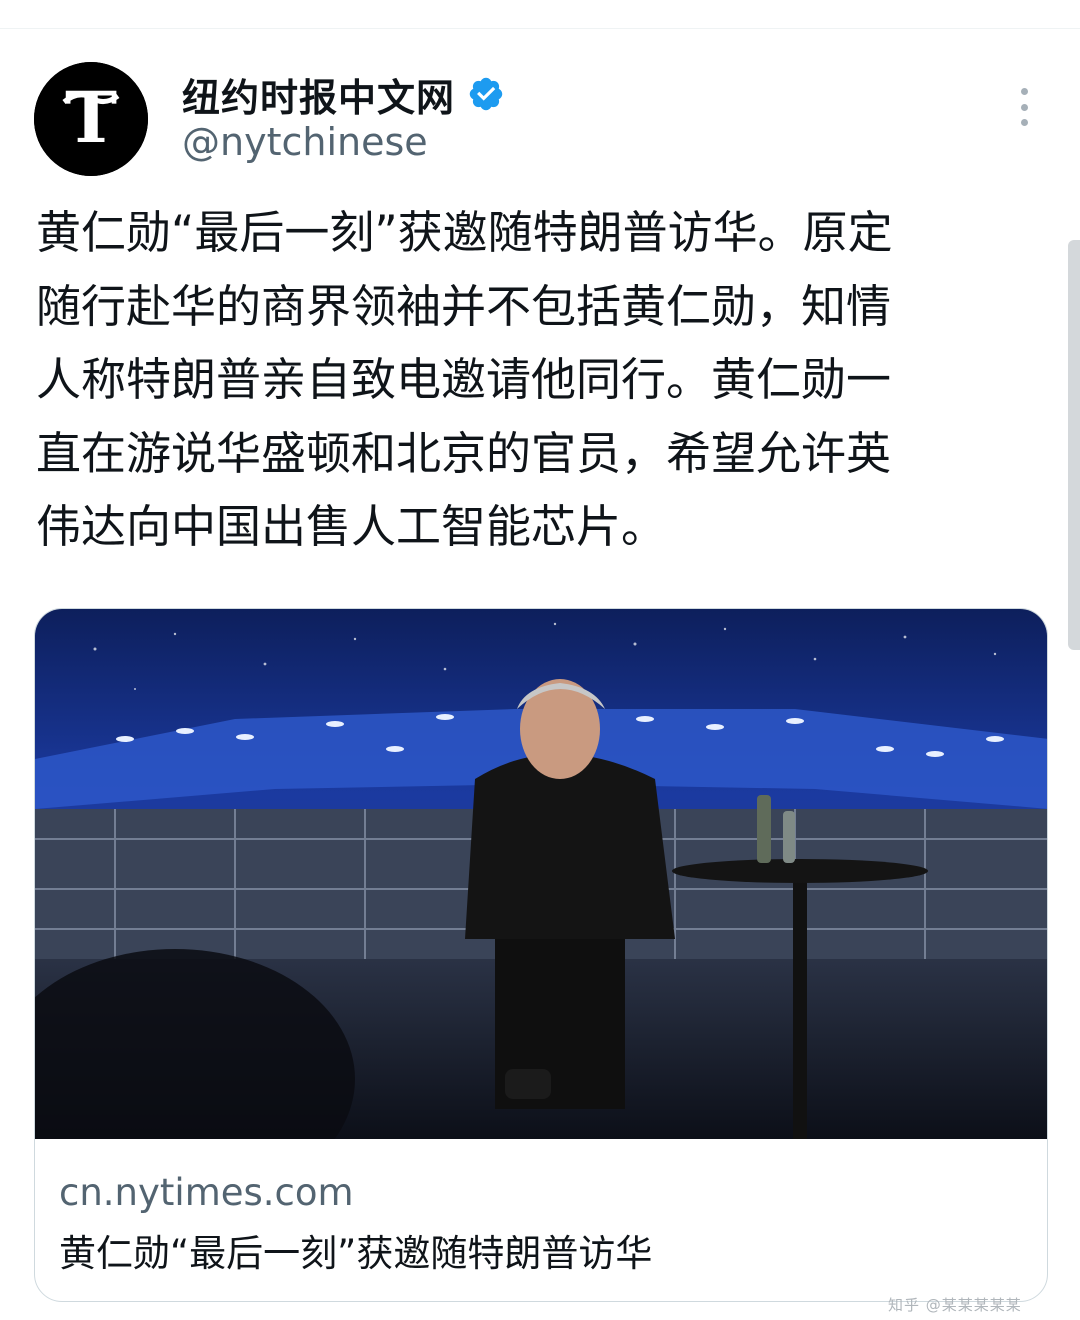 Image resolution: width=1080 pixels, height=1320 pixels. What do you see at coordinates (351, 526) in the screenshot?
I see `tweet-text-line: 伟达向中国出售人工智能芯片。` at bounding box center [351, 526].